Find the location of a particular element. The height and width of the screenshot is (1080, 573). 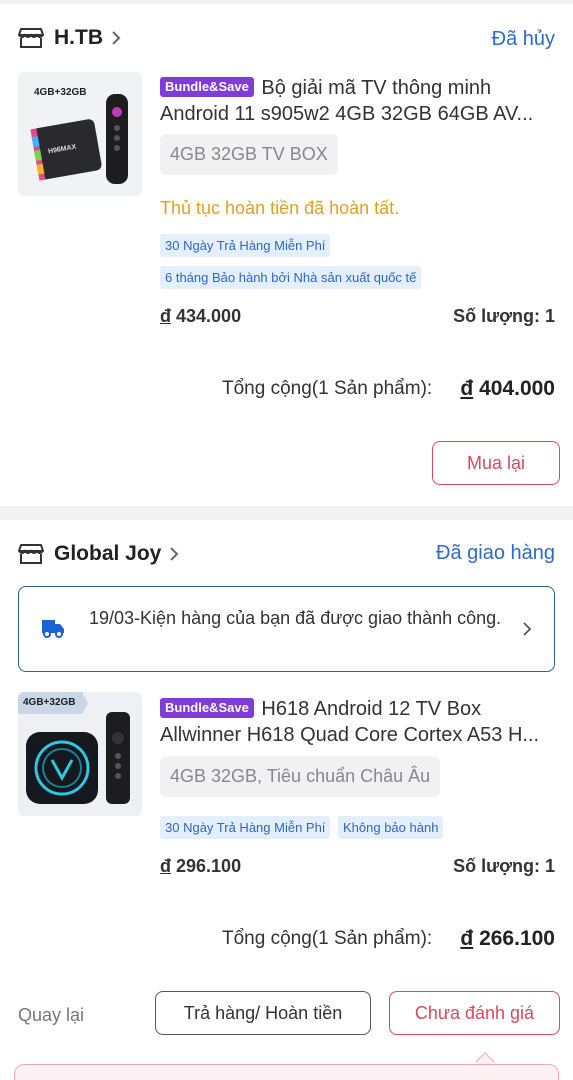

product-title-line1: H618 Android 12 TV Box is located at coordinates (371, 709).